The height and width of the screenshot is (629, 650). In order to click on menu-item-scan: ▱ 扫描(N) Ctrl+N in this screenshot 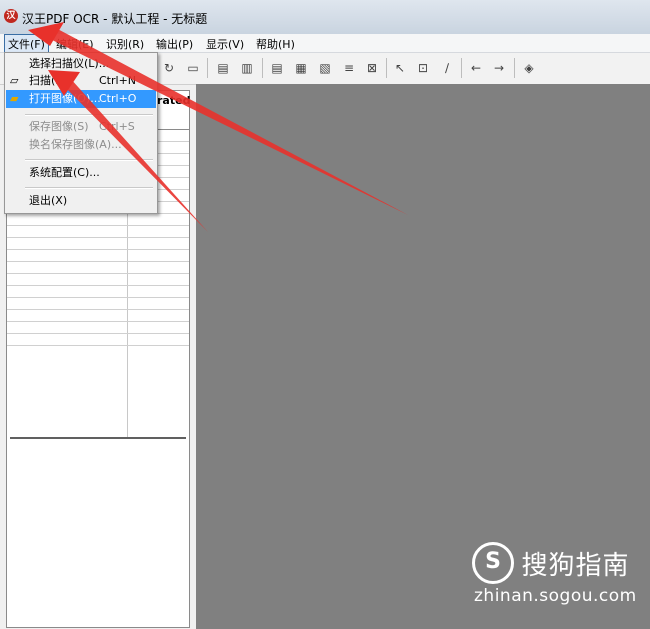, I will do `click(81, 81)`.